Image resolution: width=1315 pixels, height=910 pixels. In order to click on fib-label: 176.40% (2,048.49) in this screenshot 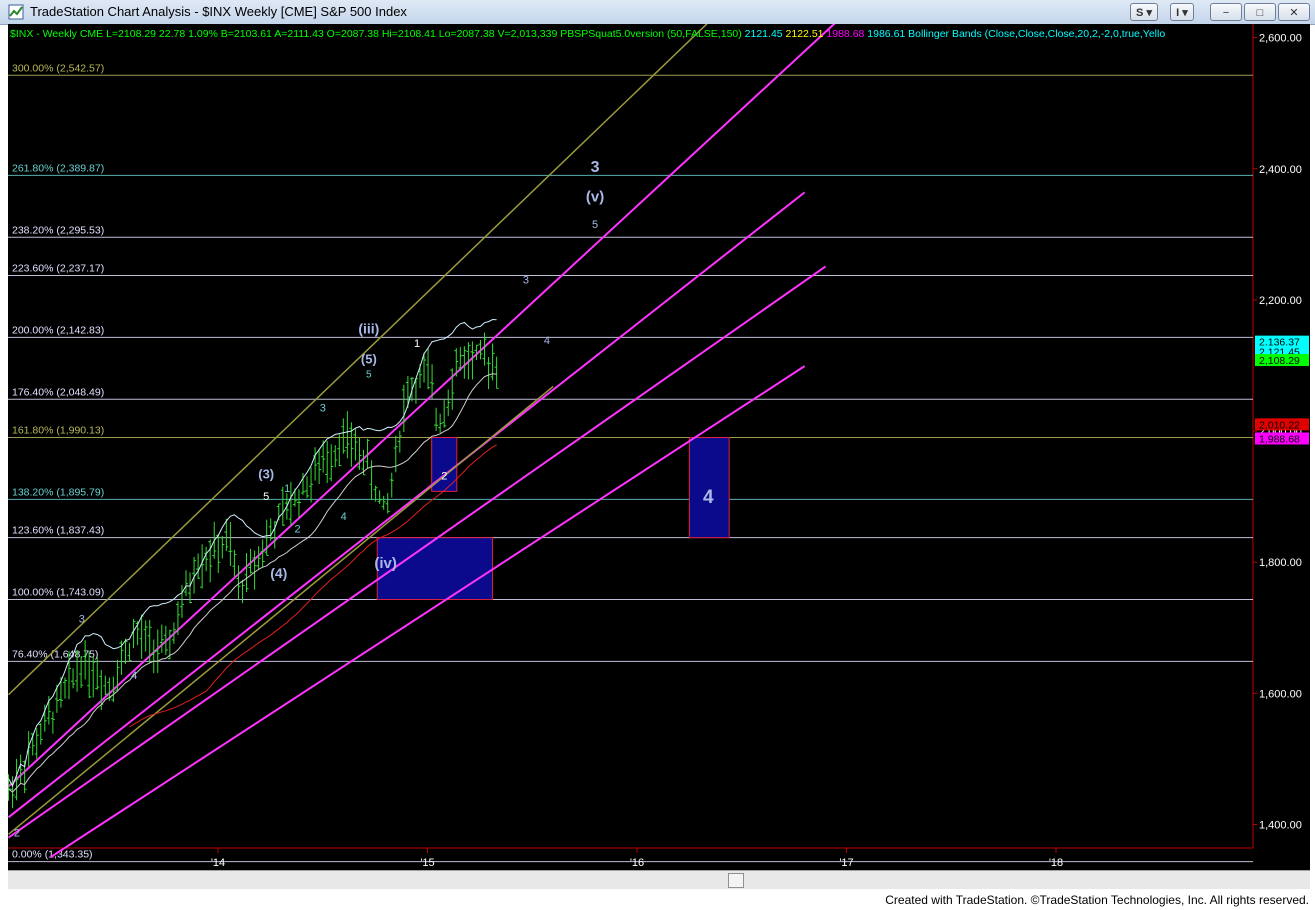, I will do `click(58, 392)`.